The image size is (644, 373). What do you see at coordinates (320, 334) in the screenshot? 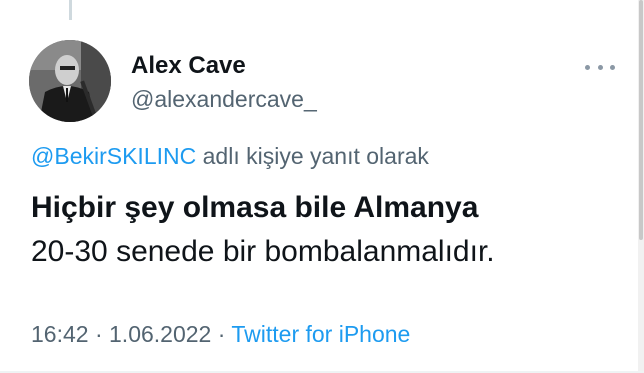
I see `tweet-source-link: Twitter for iPhone` at bounding box center [320, 334].